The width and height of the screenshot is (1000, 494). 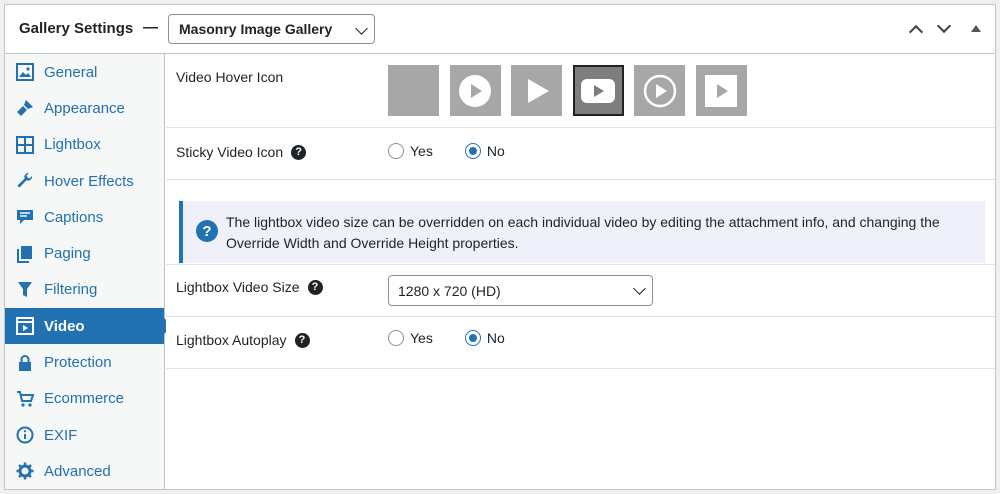 What do you see at coordinates (238, 287) in the screenshot?
I see `lightbox-video-size-label: Lightbox Video Size` at bounding box center [238, 287].